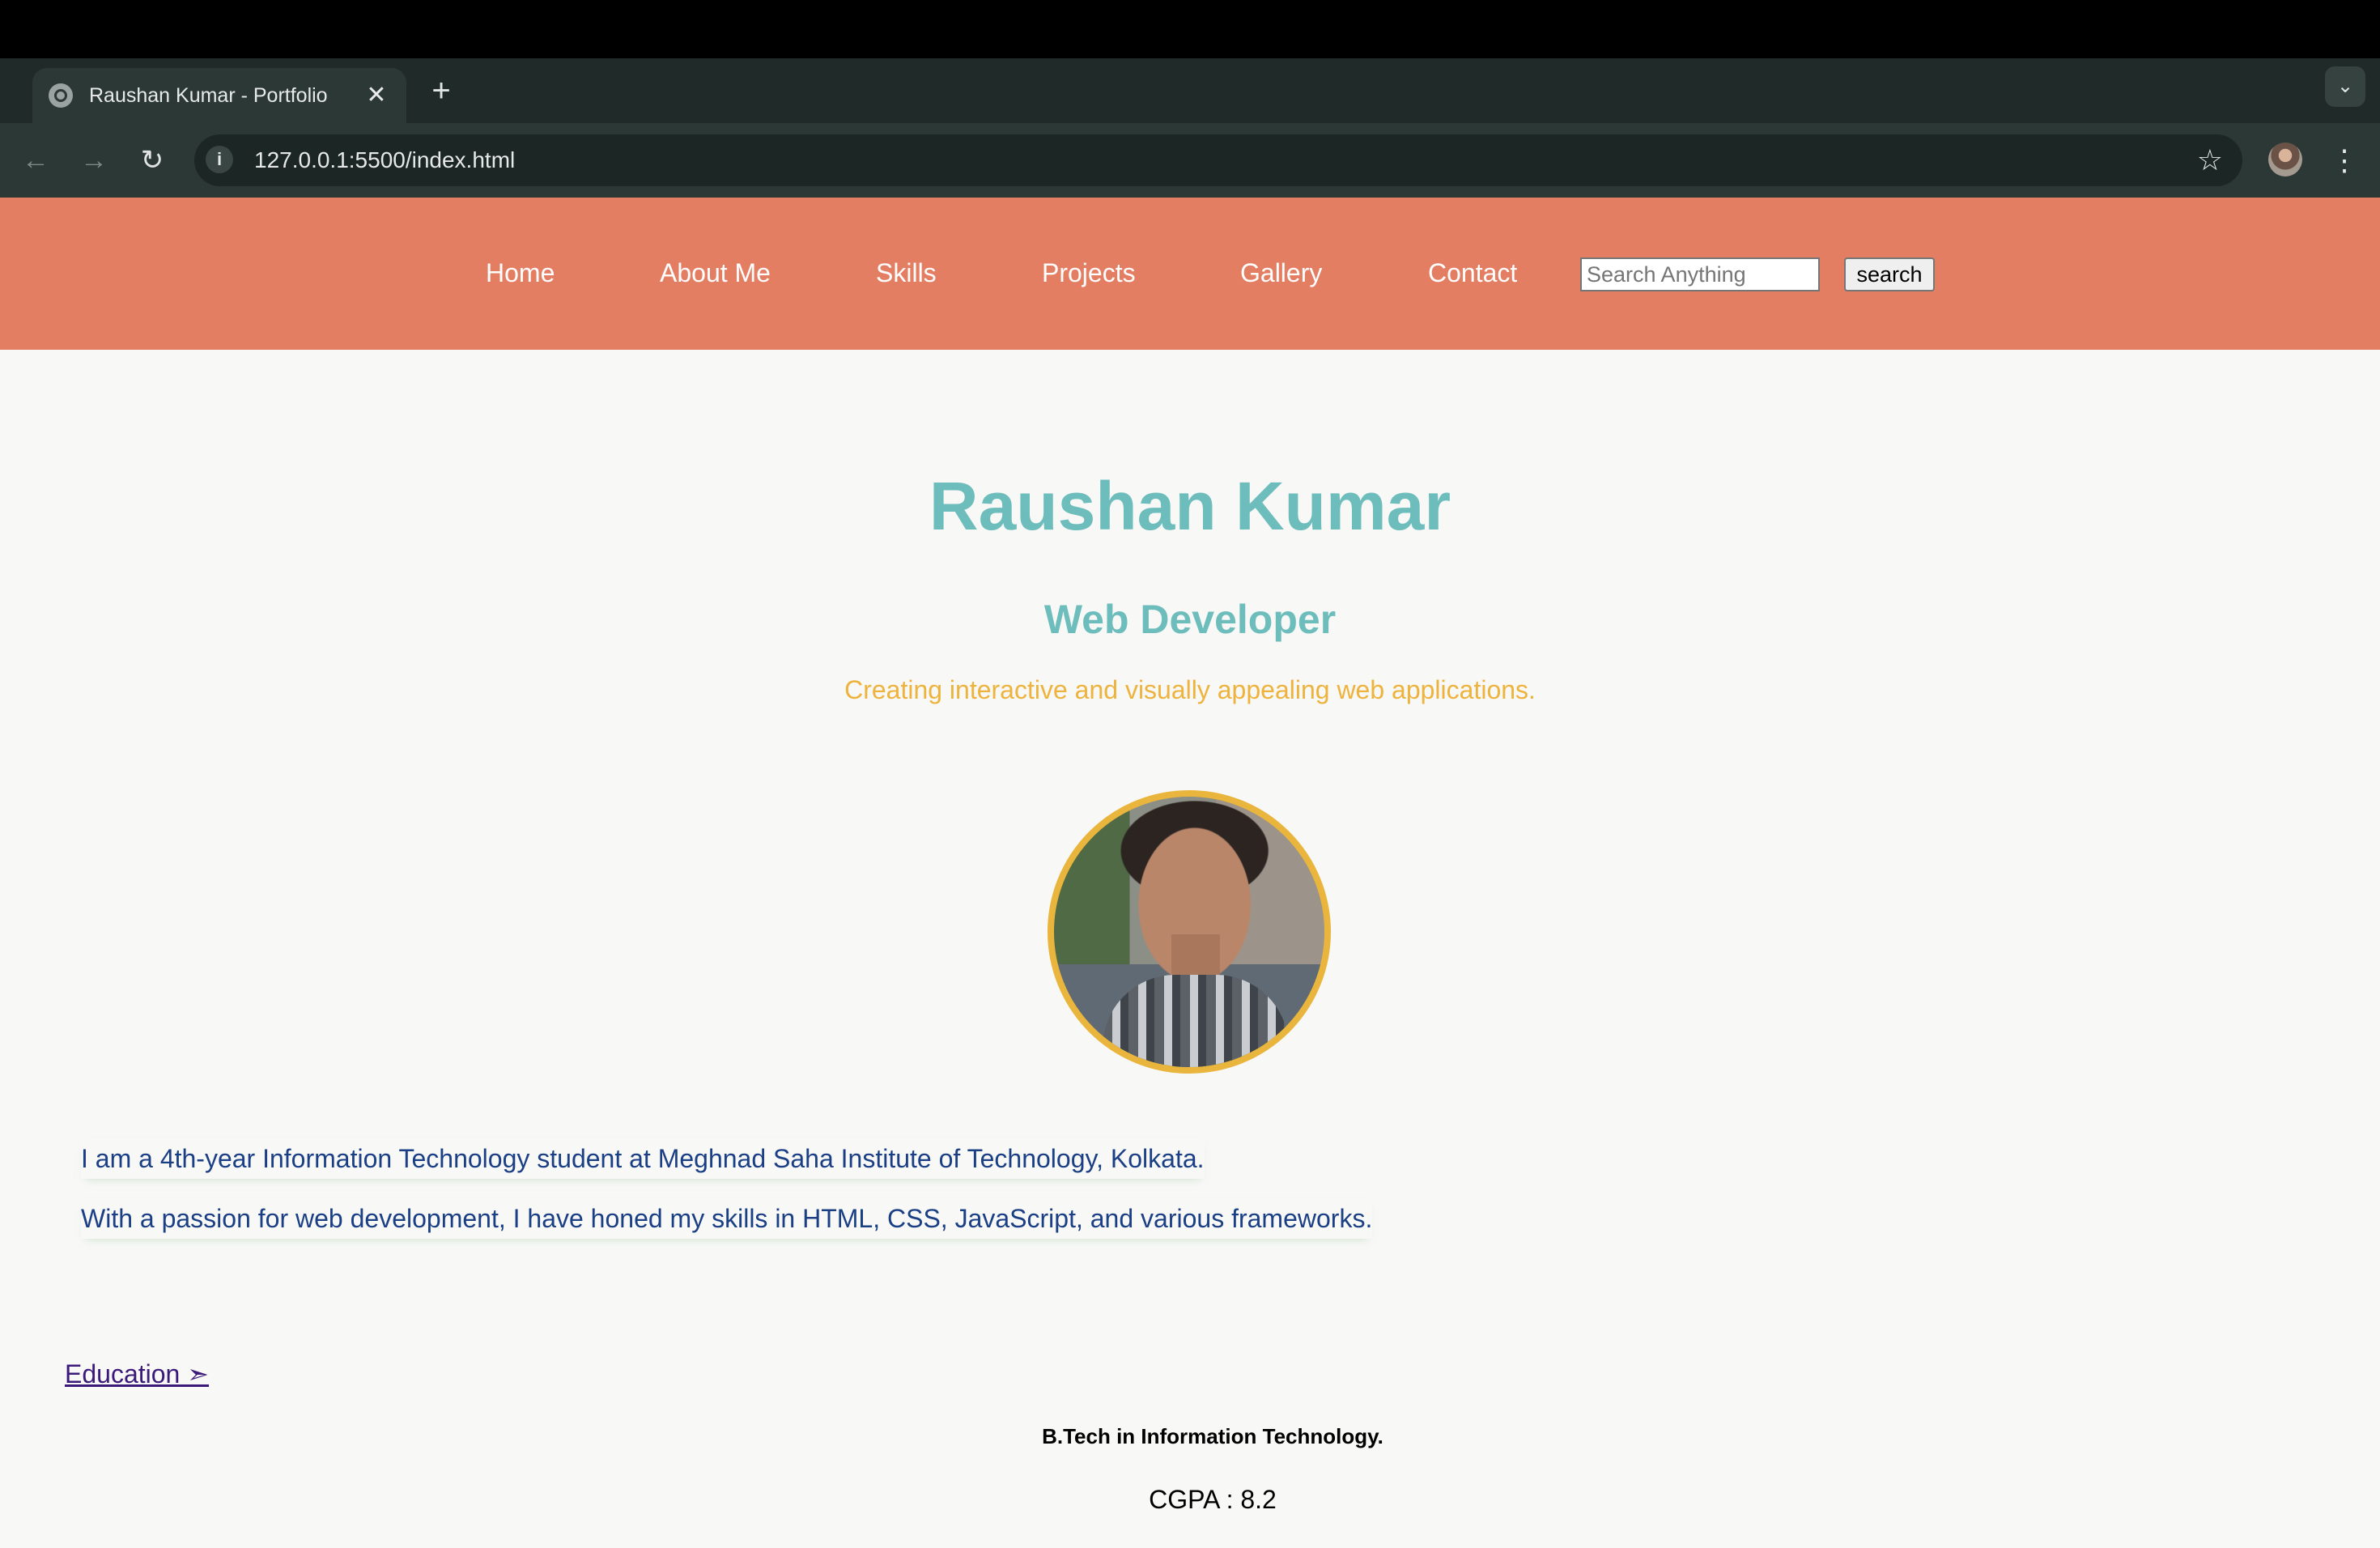  Describe the element at coordinates (1472, 274) in the screenshot. I see `nav-link-contact: Contact` at that location.